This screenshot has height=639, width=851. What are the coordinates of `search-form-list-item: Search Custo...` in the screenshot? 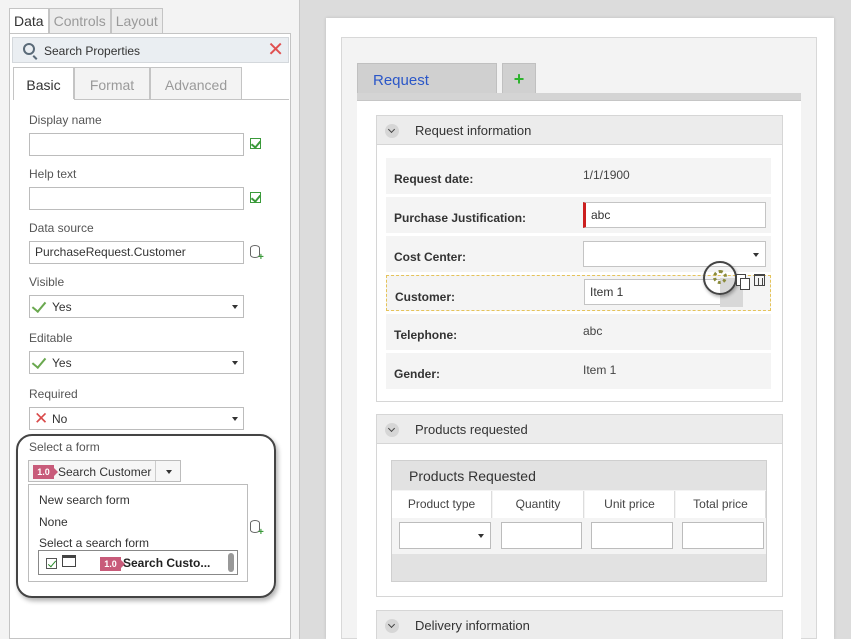 It's located at (166, 563).